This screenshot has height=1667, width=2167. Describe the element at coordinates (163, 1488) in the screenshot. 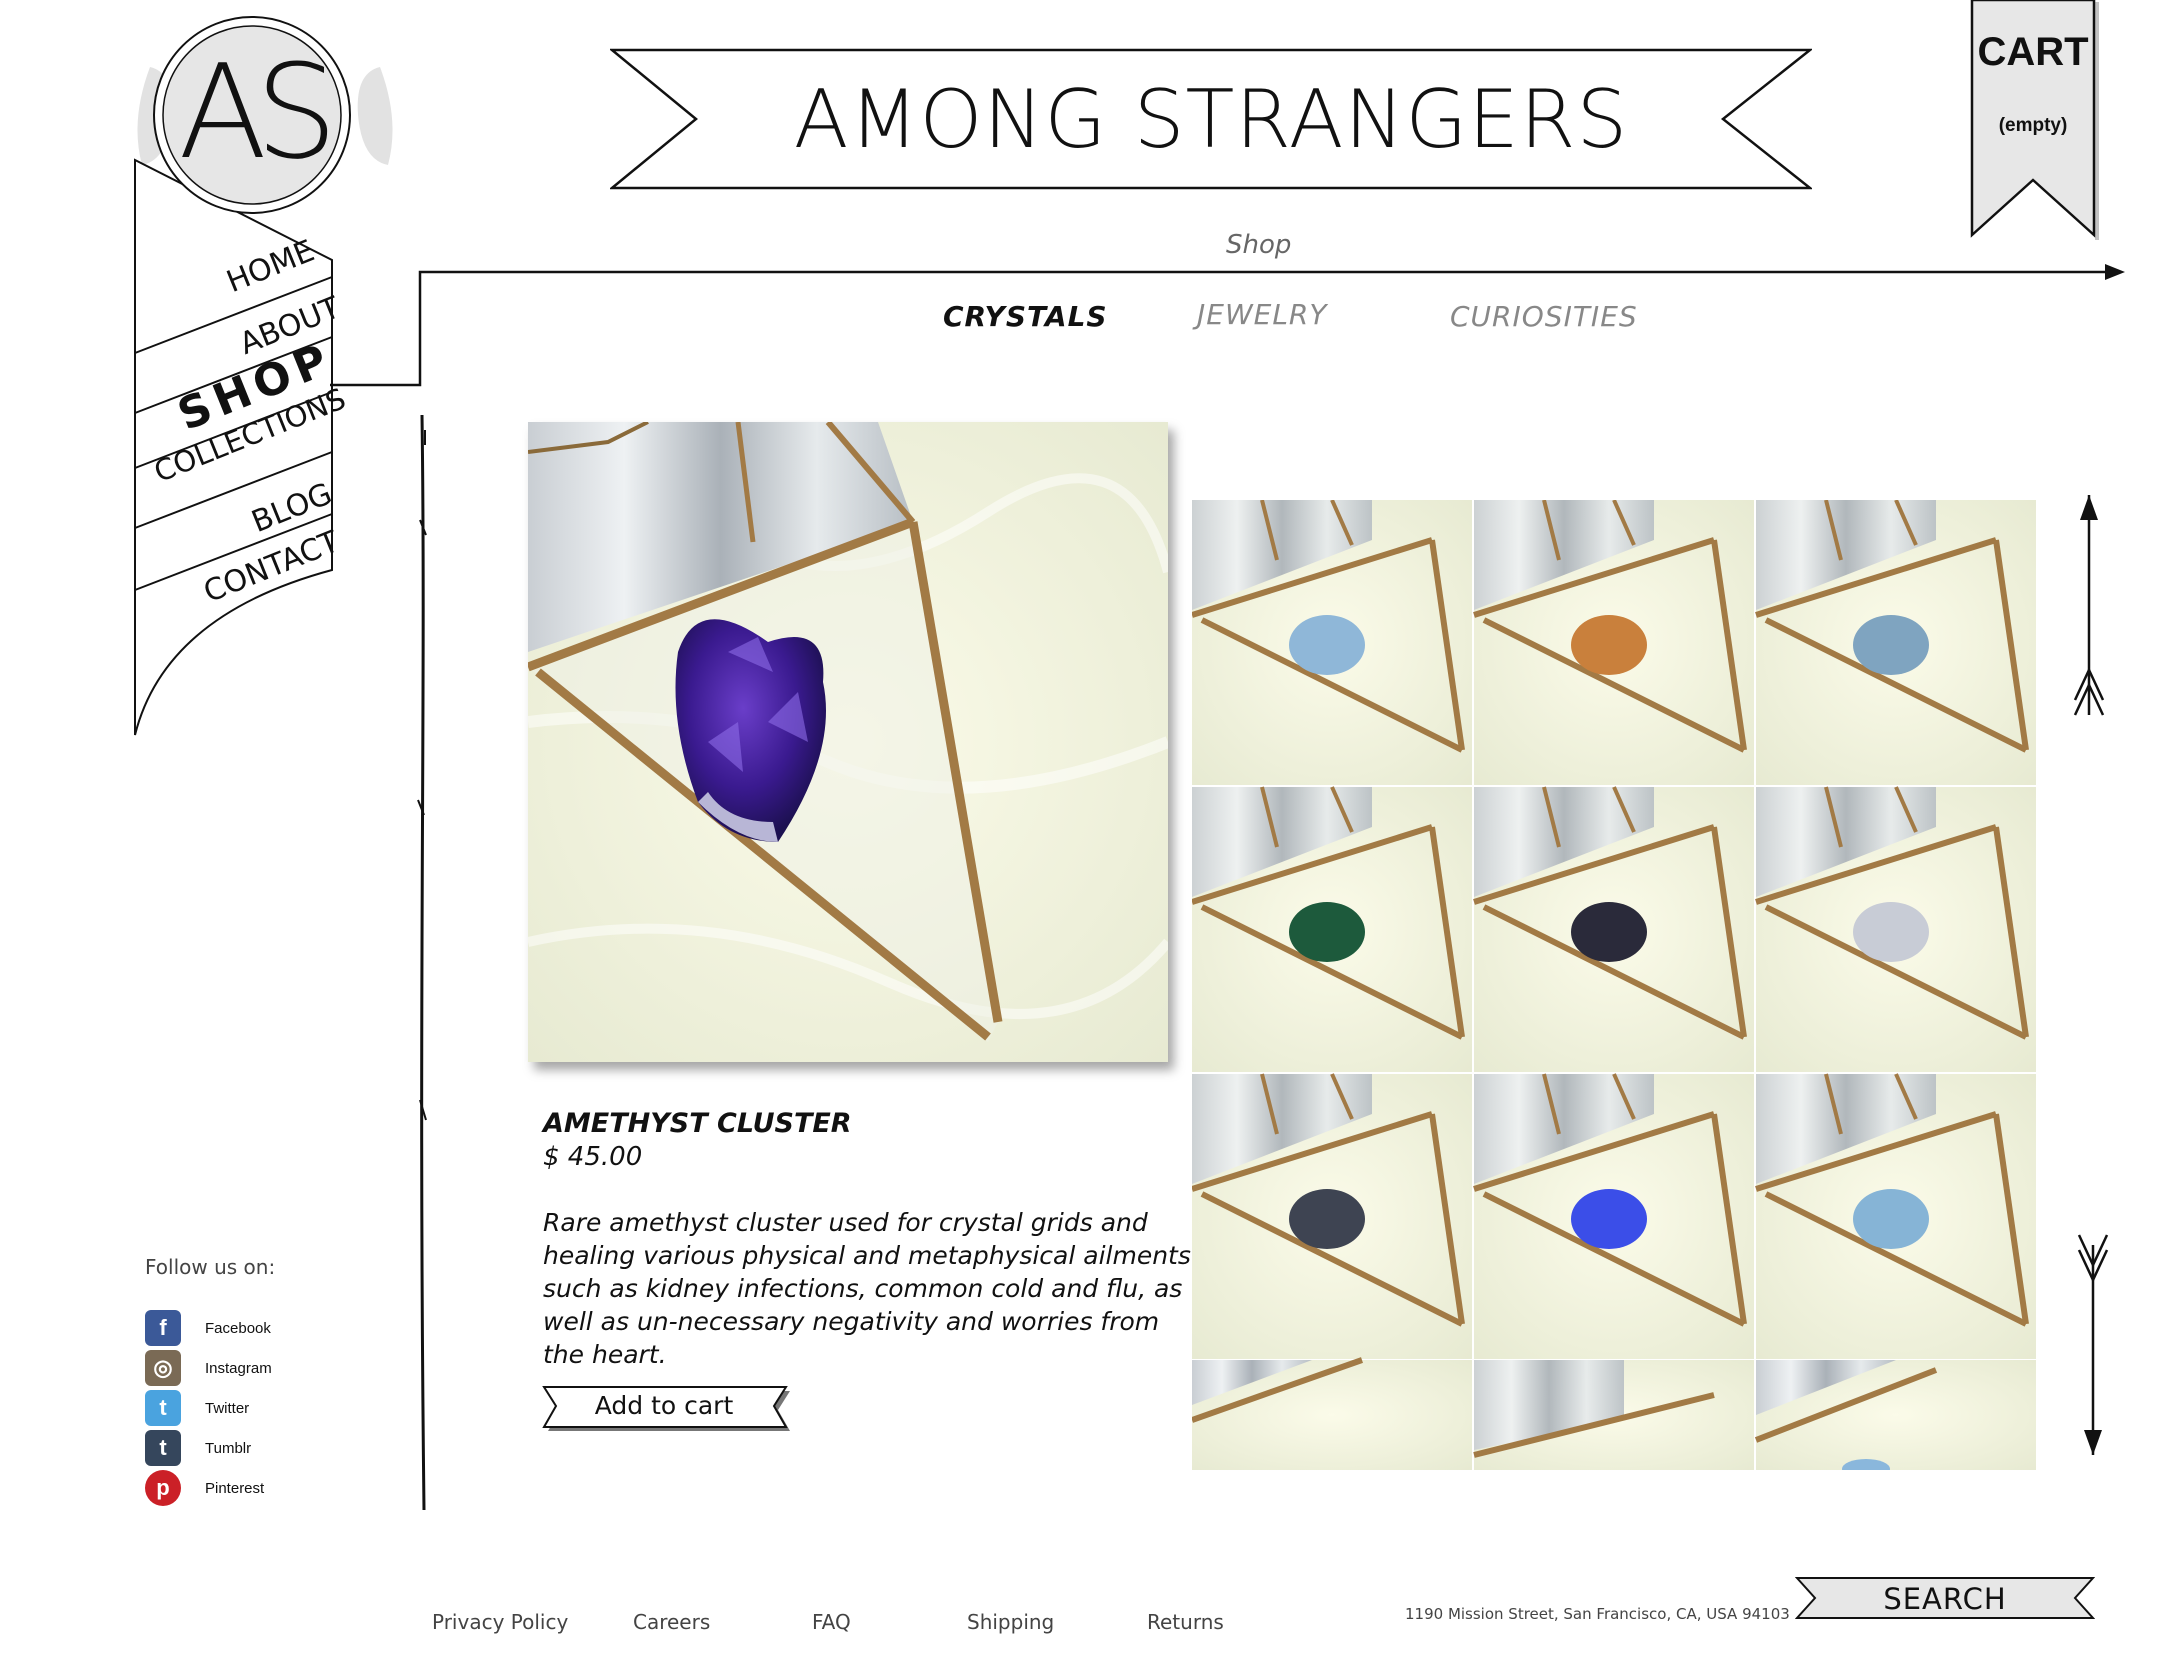

I see `pinterest-icon: p` at that location.